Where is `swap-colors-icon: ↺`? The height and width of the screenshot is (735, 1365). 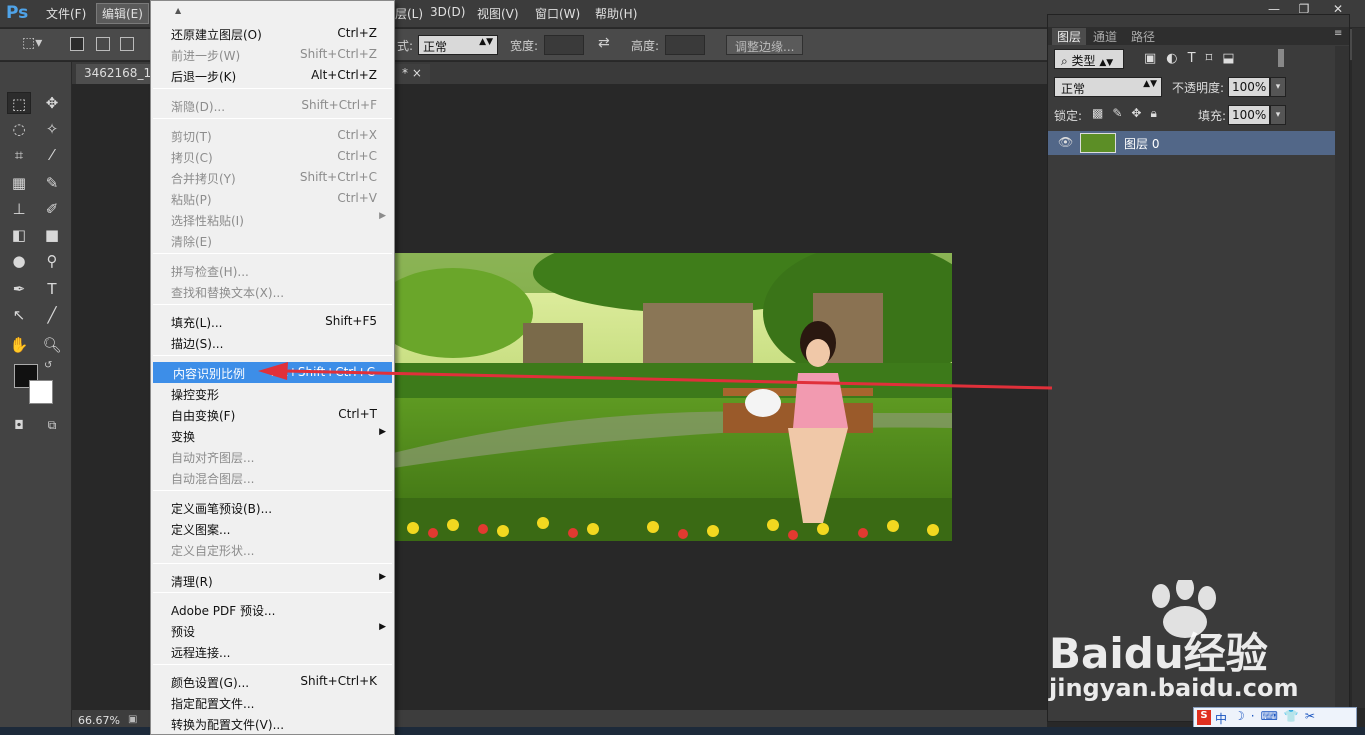 swap-colors-icon: ↺ is located at coordinates (48, 365).